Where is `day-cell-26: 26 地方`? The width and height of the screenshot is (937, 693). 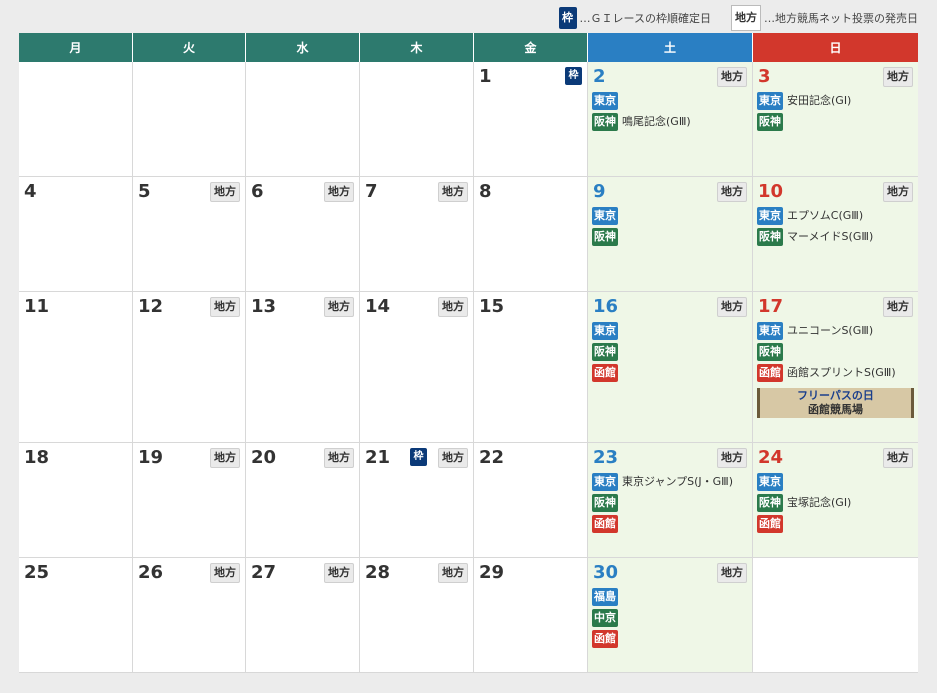
day-cell-26: 26 地方 is located at coordinates (189, 615).